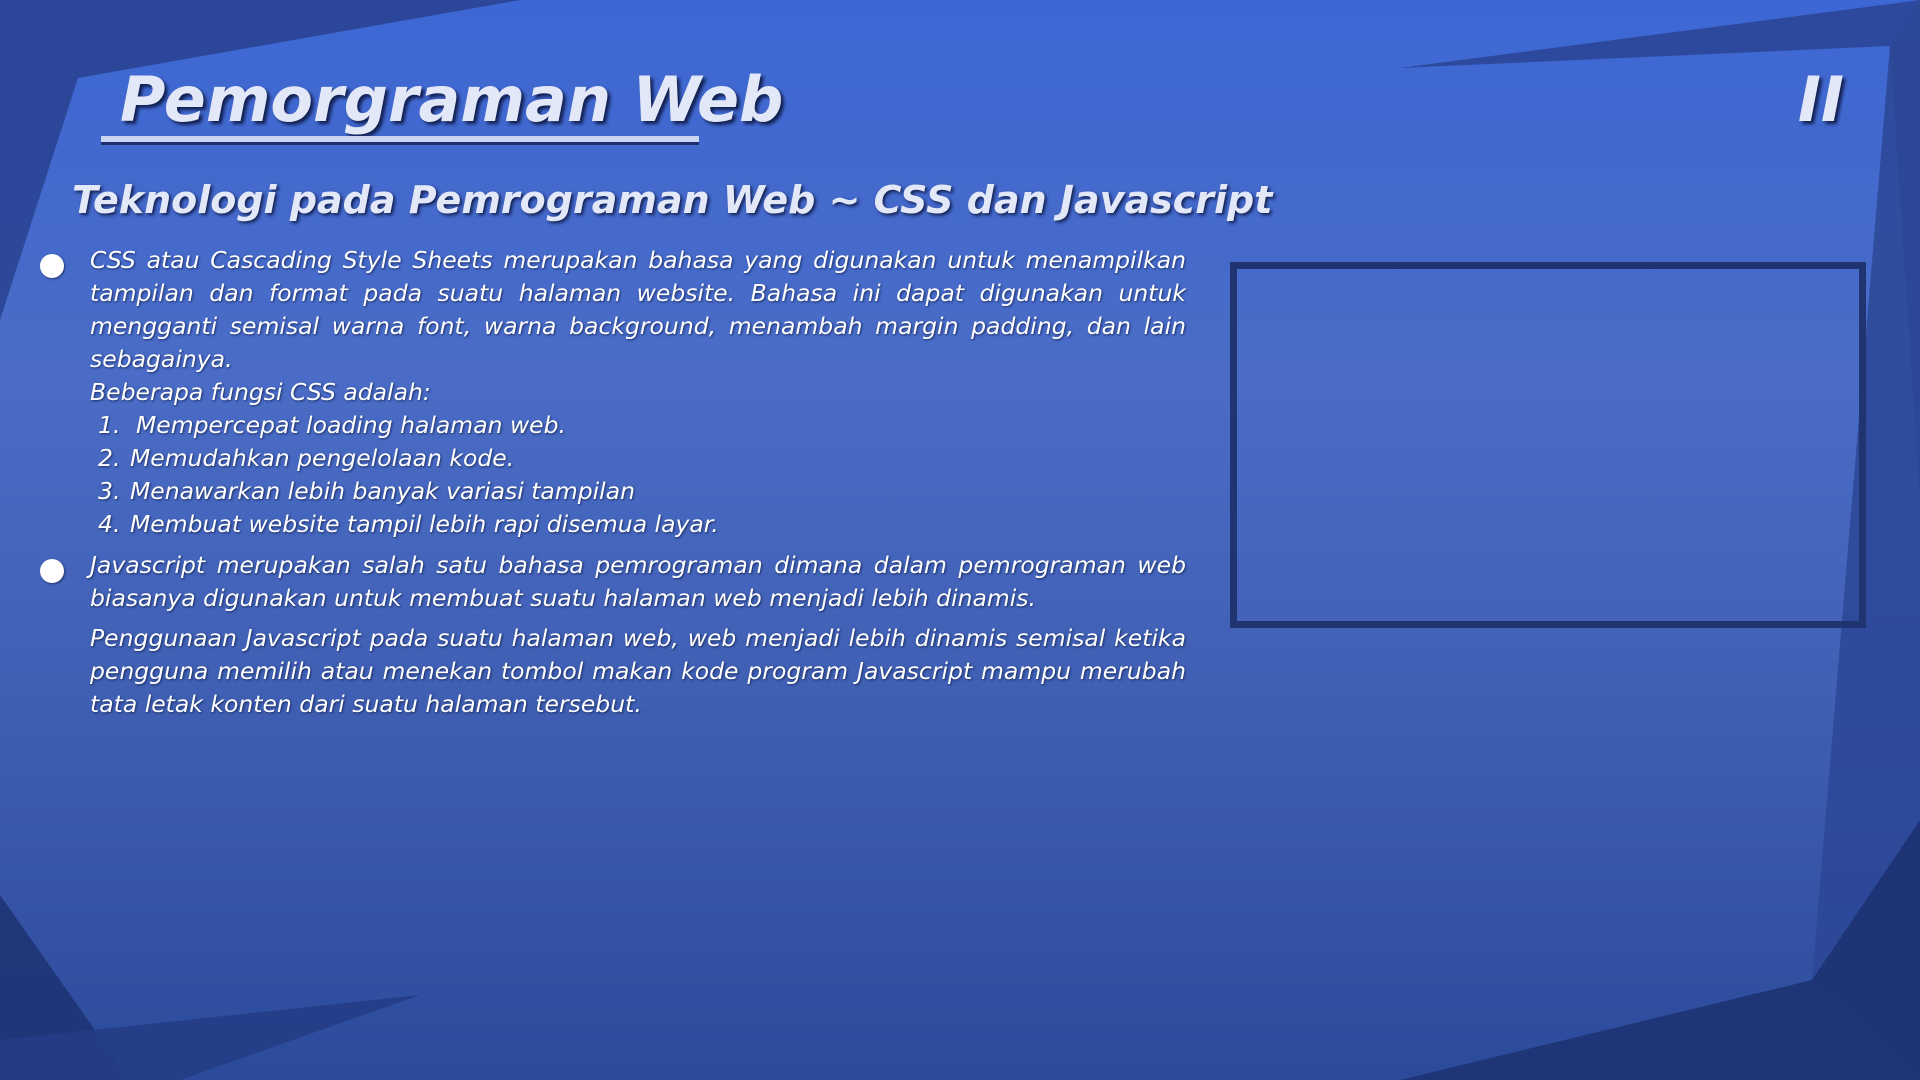 The width and height of the screenshot is (1920, 1080). I want to click on list-item-number: 1., so click(109, 425).